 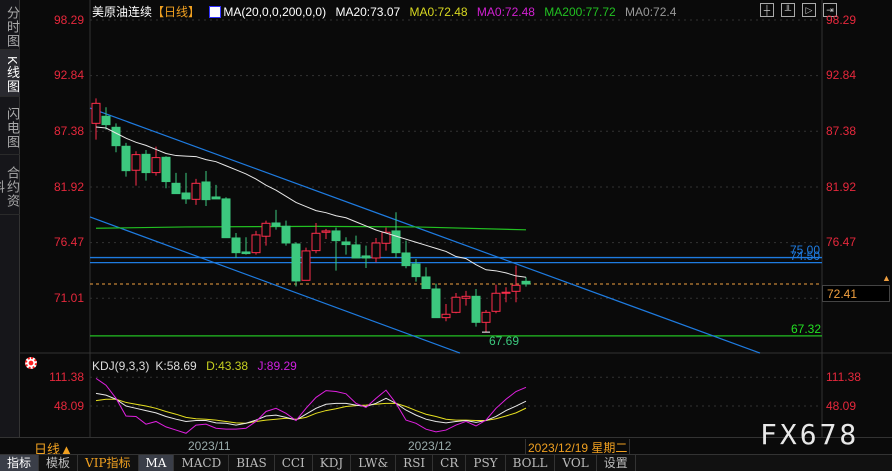 What do you see at coordinates (841, 75) in the screenshot?
I see `price-tick-right: 92.84` at bounding box center [841, 75].